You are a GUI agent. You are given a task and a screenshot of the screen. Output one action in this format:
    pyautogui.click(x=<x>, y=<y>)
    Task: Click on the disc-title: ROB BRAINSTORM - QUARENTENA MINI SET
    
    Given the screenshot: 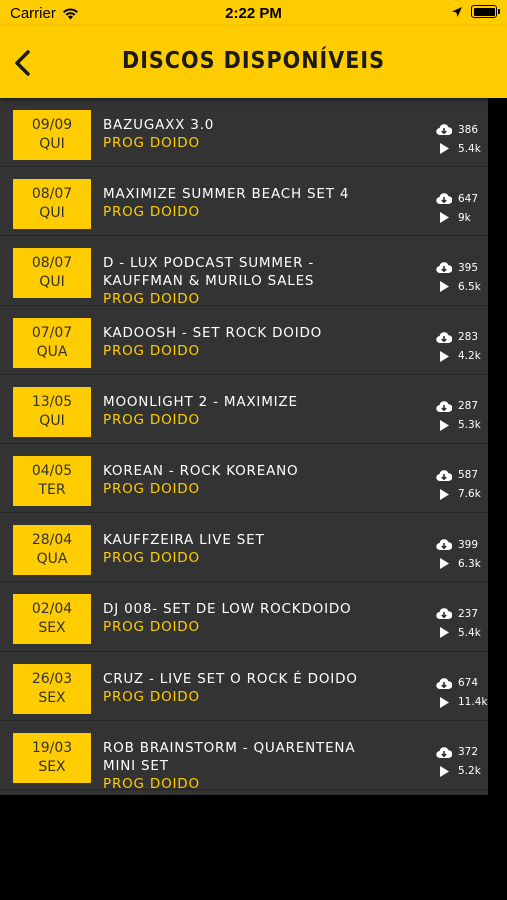 What is the action you would take?
    pyautogui.click(x=229, y=756)
    